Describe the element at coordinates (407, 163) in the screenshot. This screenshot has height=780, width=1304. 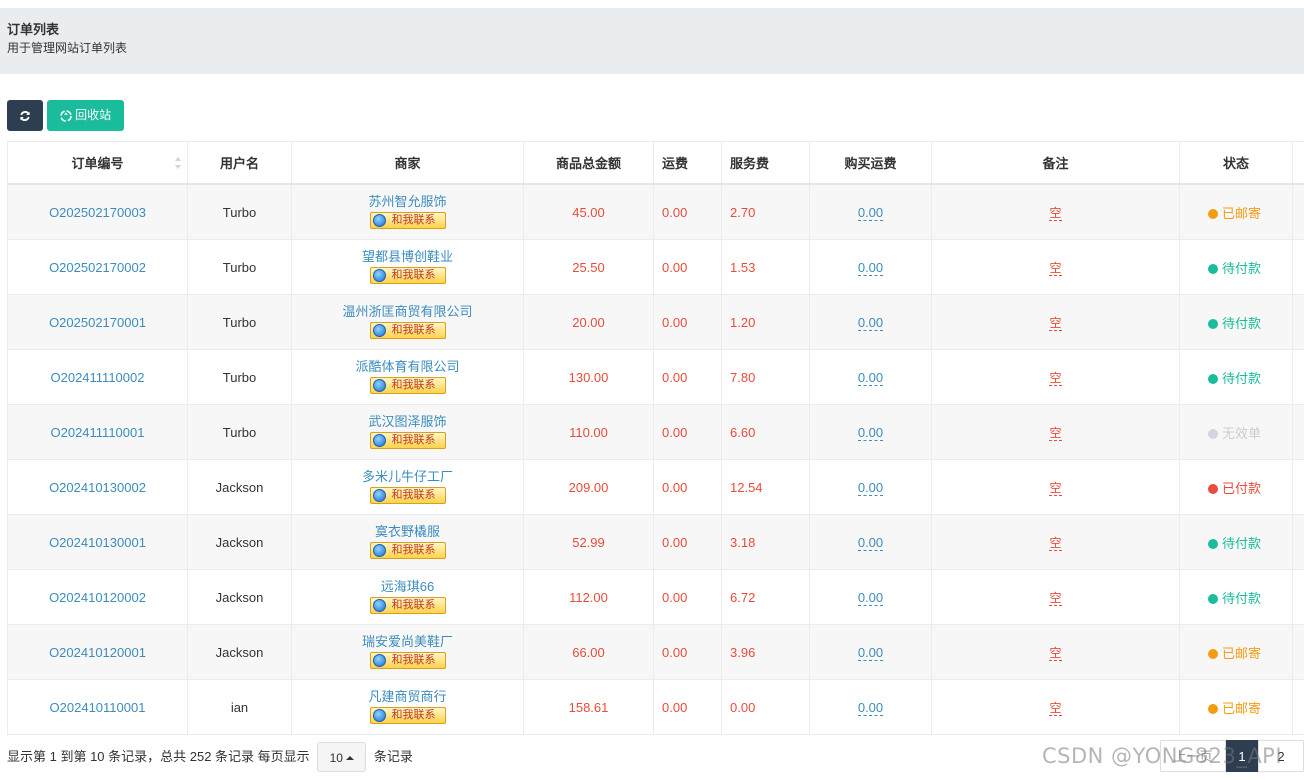
I see `column-header-shop: 商家` at that location.